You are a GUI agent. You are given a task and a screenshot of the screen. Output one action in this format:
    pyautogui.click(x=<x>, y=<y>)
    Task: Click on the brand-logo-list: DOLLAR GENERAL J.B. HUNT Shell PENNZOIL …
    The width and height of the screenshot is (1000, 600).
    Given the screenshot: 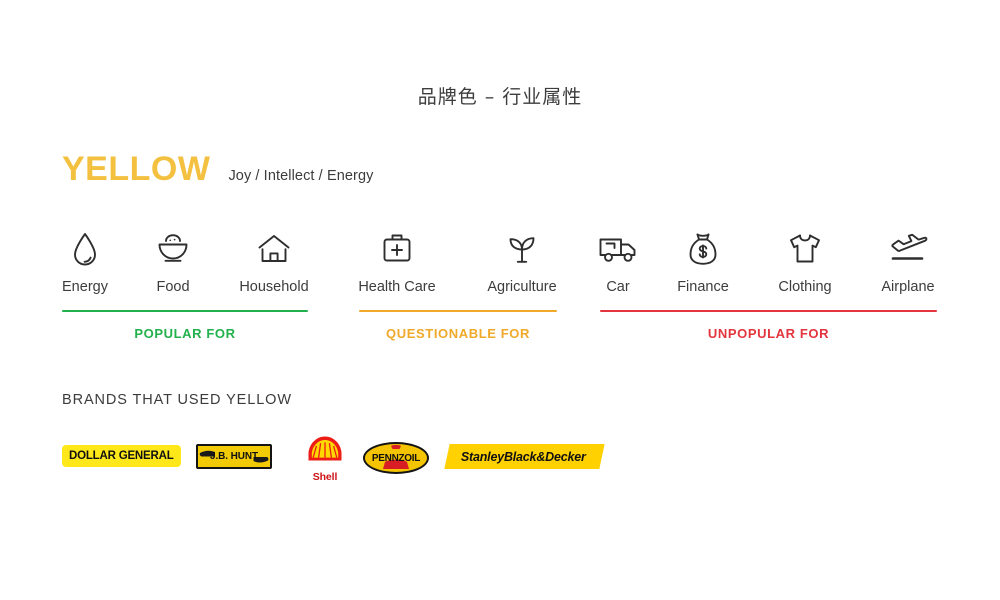 What is the action you would take?
    pyautogui.click(x=372, y=460)
    